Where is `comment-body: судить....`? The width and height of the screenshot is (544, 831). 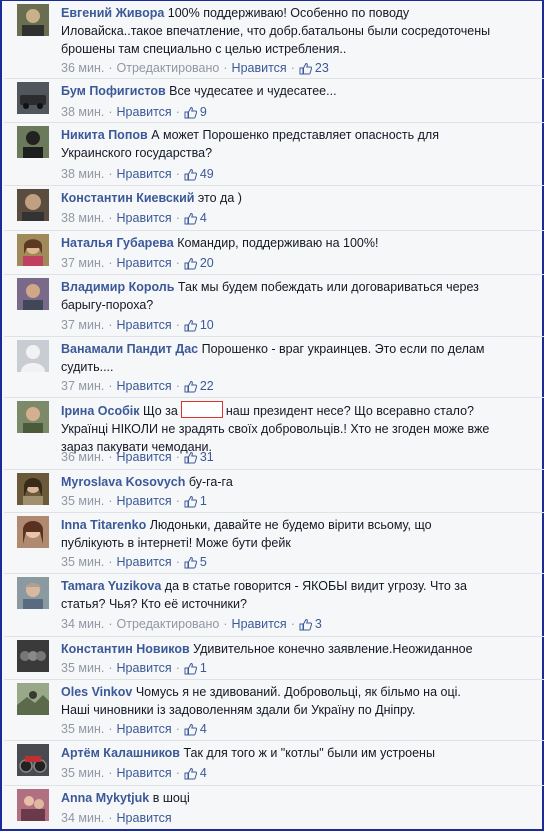 comment-body: судить.... is located at coordinates (87, 367).